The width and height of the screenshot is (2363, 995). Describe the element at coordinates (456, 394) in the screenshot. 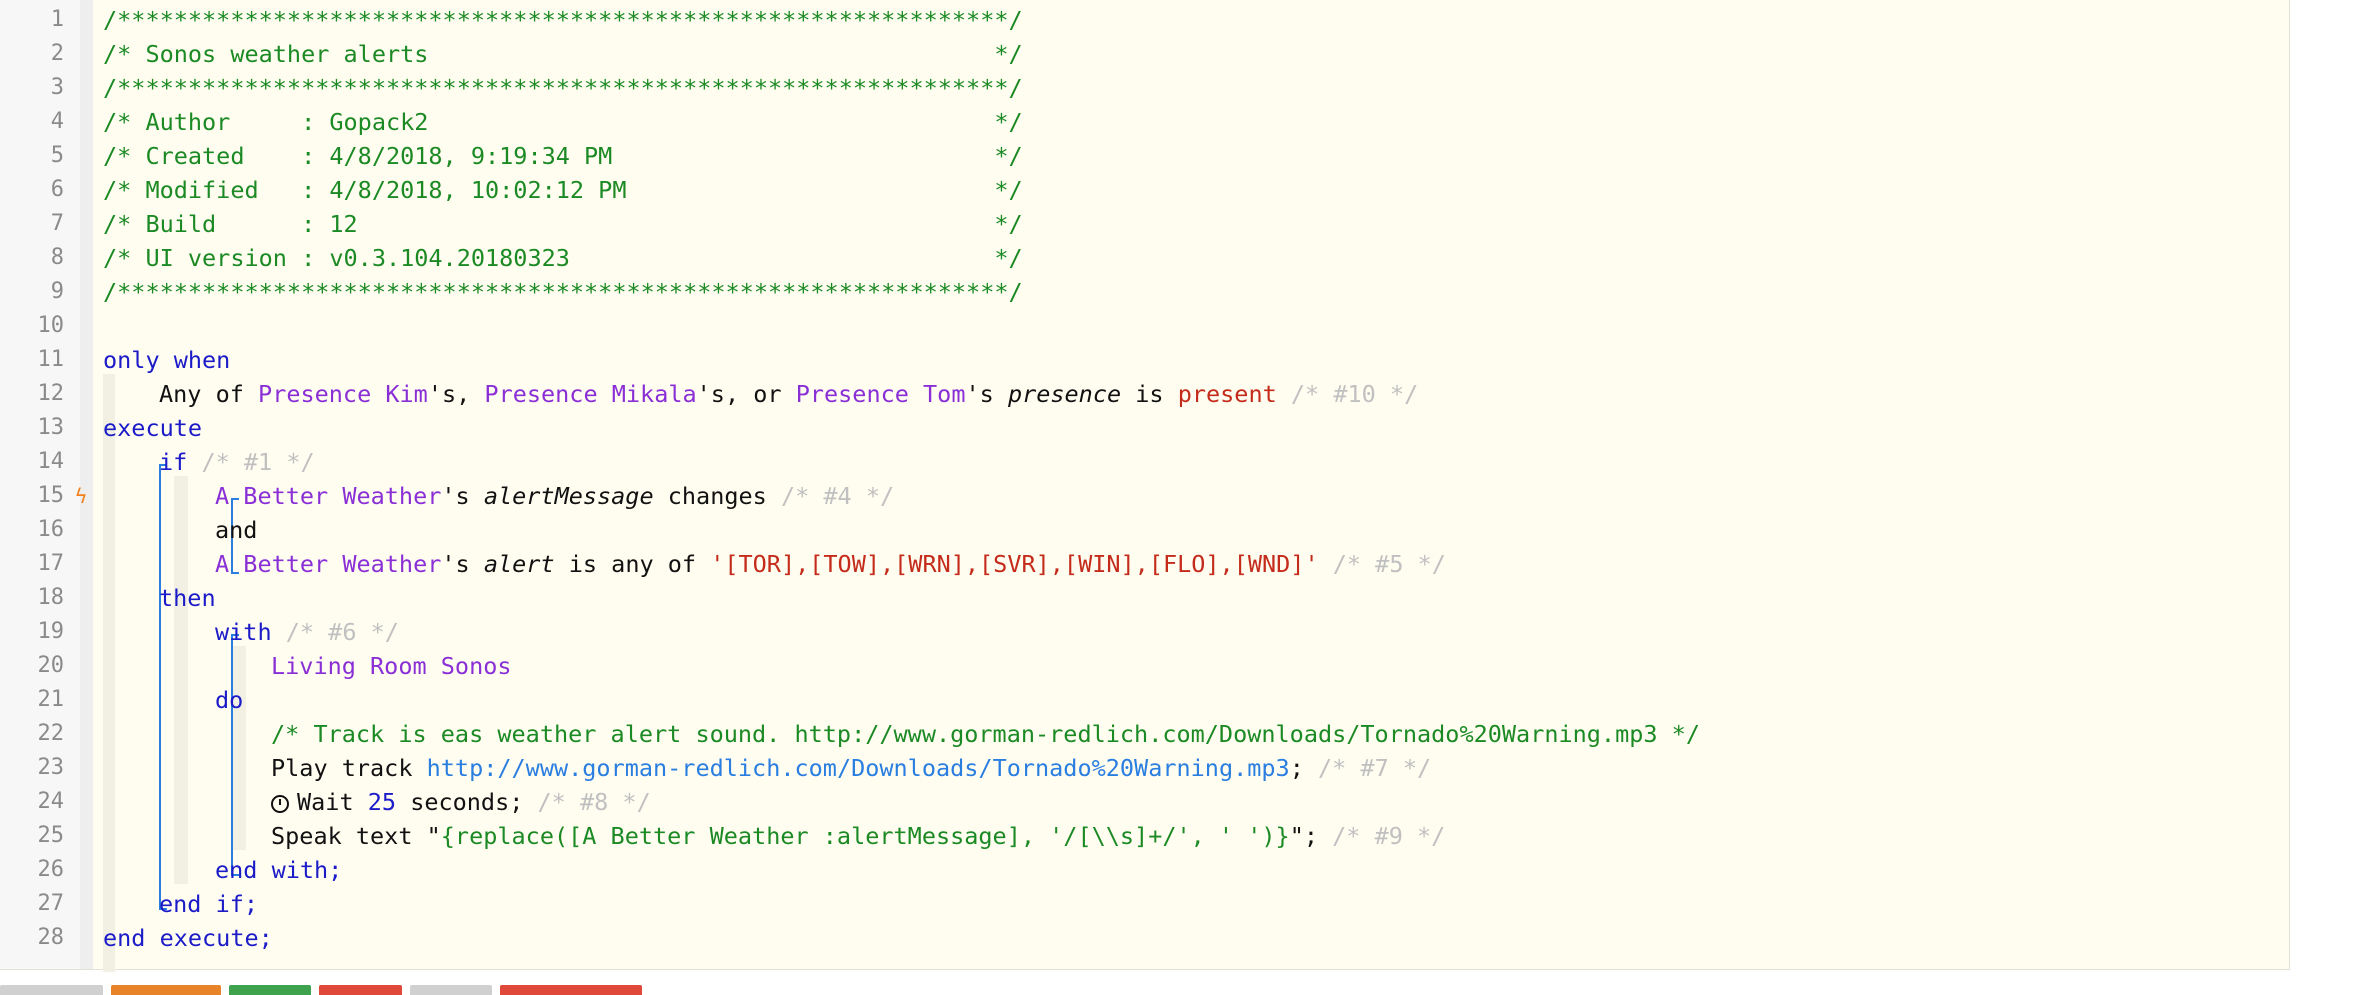

I see `code-token: 's,` at that location.